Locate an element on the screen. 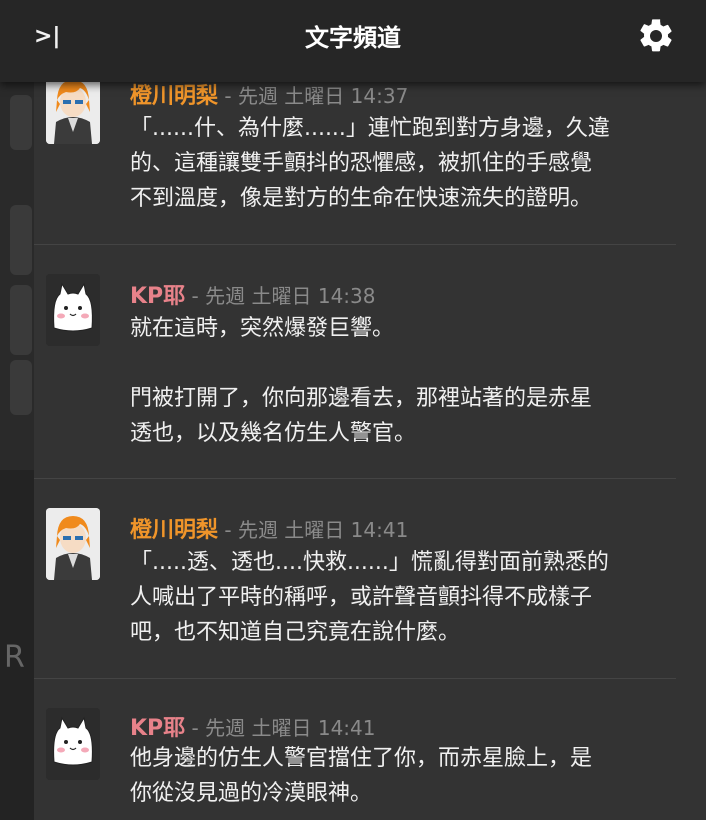 Image resolution: width=706 pixels, height=820 pixels. message-meta: 橙川明梨 - 先週 土曜日 14:37 is located at coordinates (269, 94).